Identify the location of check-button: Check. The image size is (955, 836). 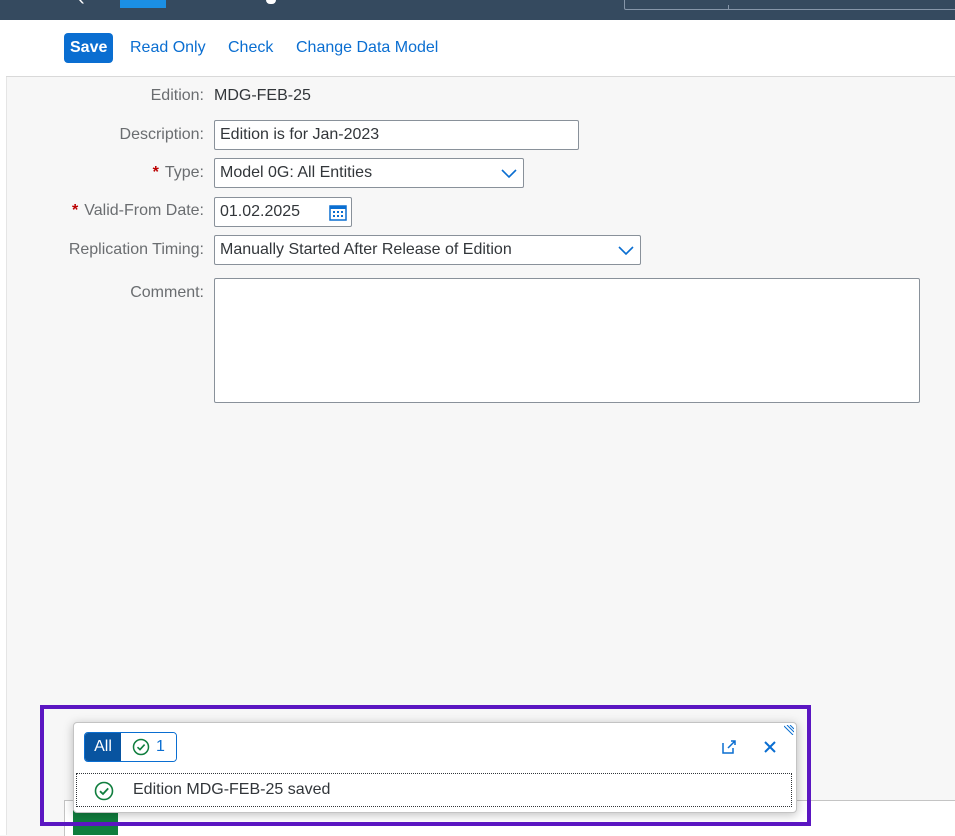
(250, 48).